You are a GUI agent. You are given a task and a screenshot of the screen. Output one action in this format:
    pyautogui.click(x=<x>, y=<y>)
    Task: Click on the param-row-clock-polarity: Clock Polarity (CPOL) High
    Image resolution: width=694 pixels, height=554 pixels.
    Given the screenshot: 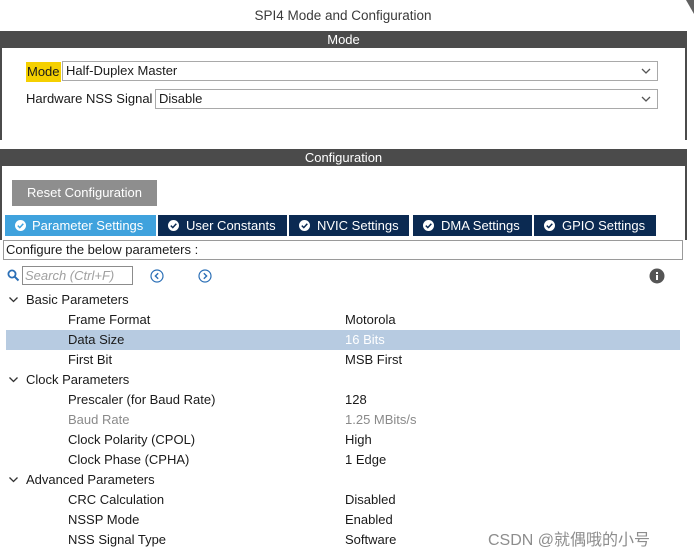 What is the action you would take?
    pyautogui.click(x=340, y=440)
    